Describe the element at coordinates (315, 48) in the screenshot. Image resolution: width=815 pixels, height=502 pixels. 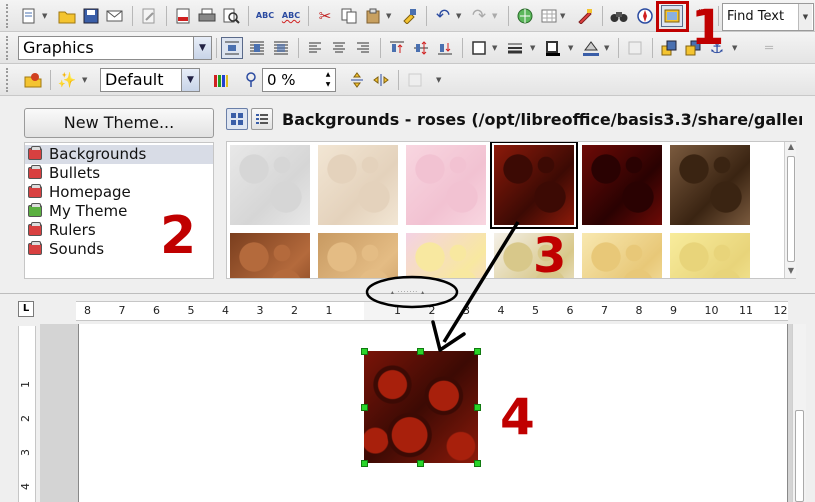
I see `align-left-icon` at that location.